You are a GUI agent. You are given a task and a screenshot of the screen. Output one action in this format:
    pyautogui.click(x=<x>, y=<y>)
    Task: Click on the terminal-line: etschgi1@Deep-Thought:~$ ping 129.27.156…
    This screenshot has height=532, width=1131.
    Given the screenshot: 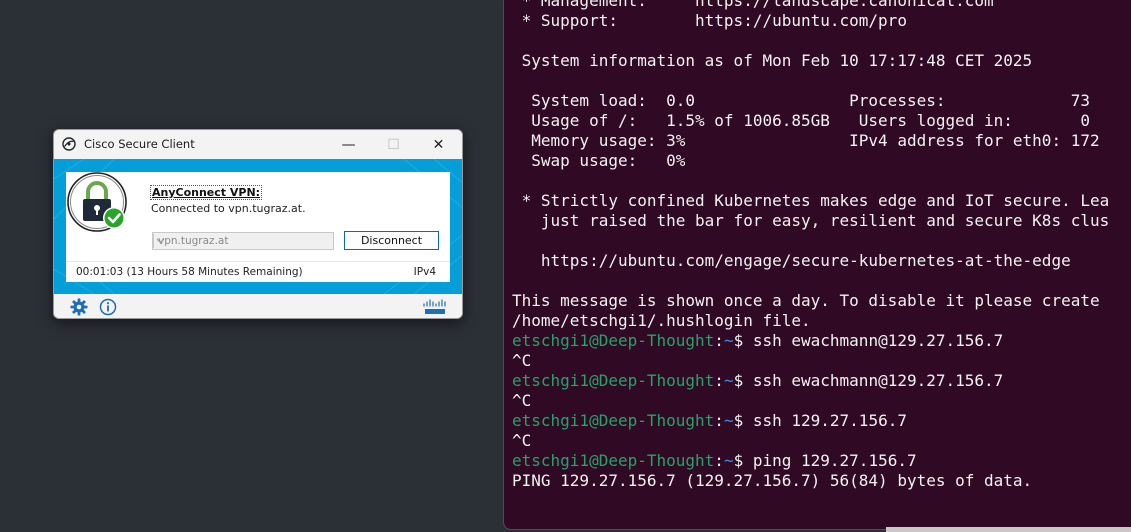 What is the action you would take?
    pyautogui.click(x=821, y=461)
    